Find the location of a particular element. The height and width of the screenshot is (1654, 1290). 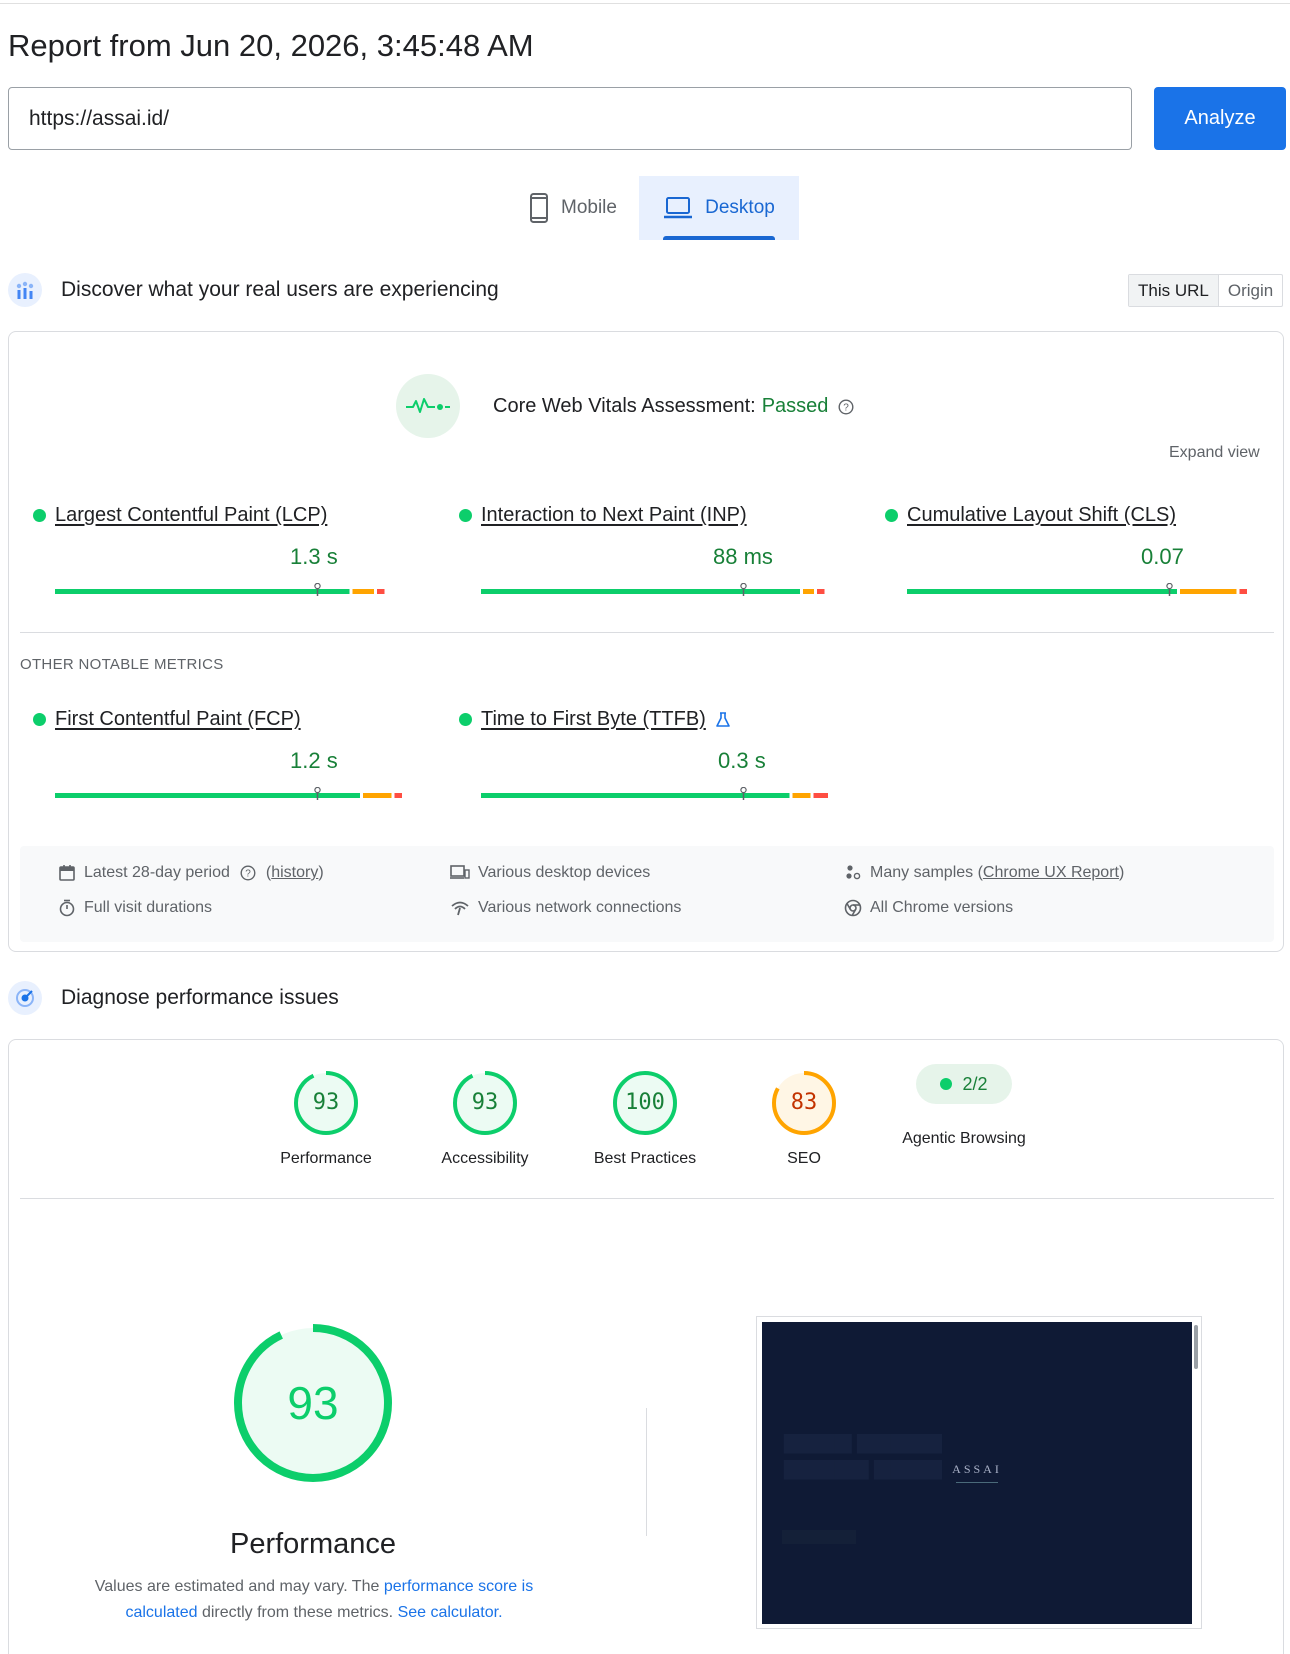

gauge-performance: 93 Performance is located at coordinates (326, 1119).